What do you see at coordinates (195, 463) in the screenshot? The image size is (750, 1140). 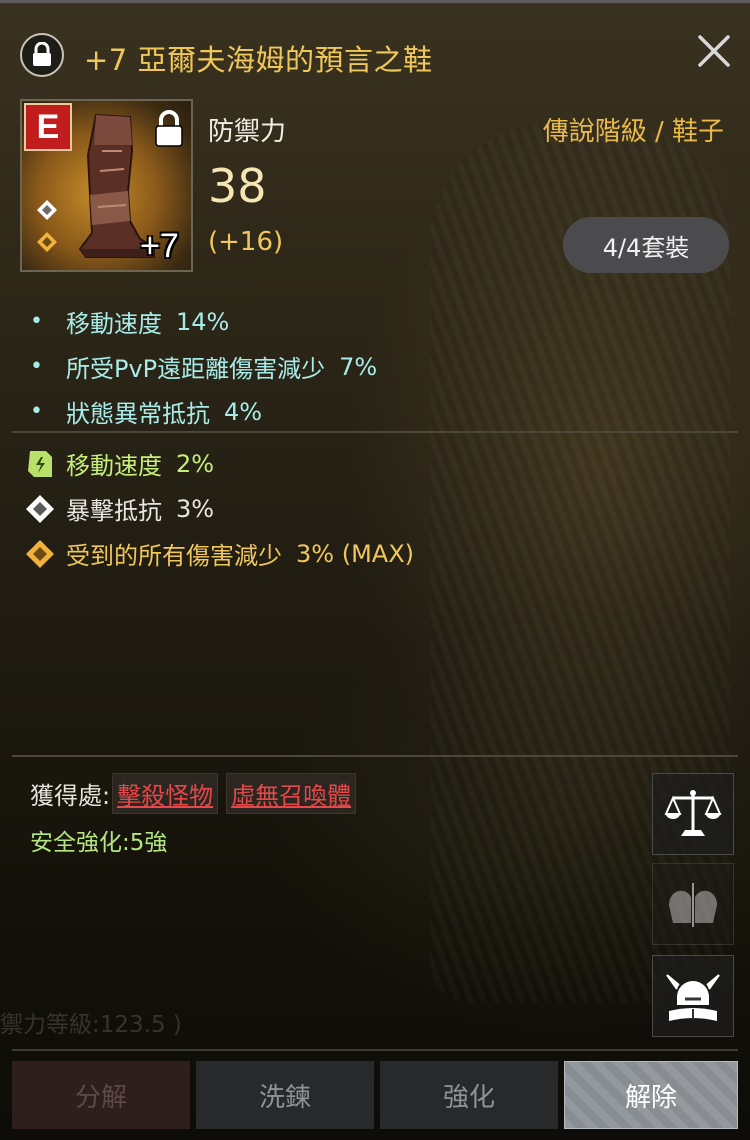 I see `special-option-value: 2%` at bounding box center [195, 463].